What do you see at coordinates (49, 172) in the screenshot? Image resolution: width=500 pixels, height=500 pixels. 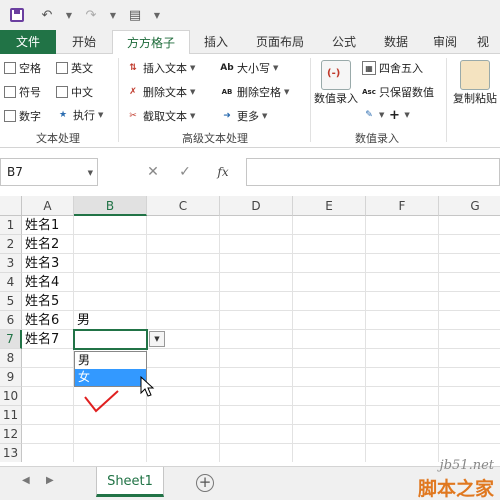 I see `name-box: B7 ▼` at bounding box center [49, 172].